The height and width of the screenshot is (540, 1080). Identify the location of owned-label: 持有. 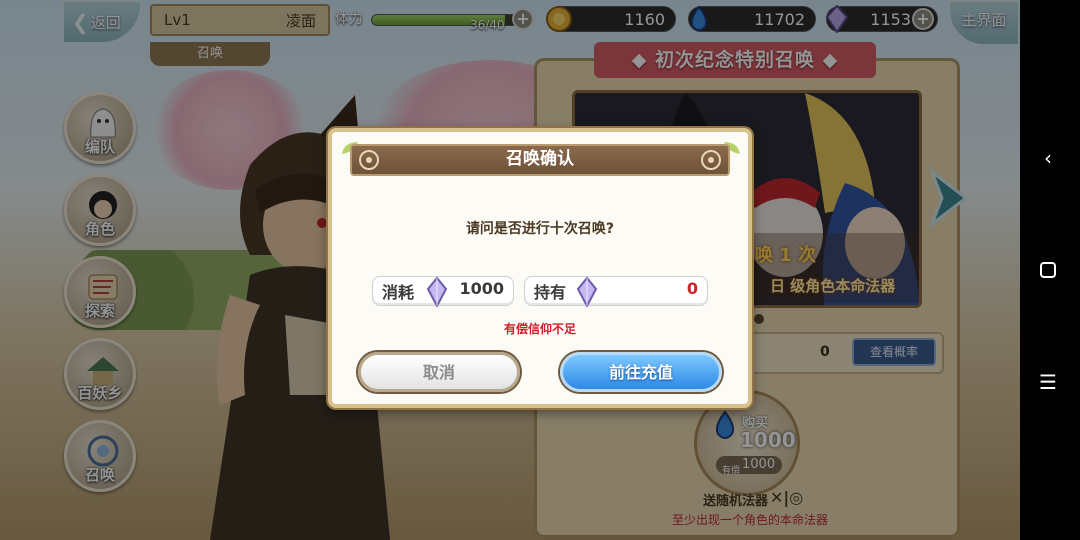
(550, 292).